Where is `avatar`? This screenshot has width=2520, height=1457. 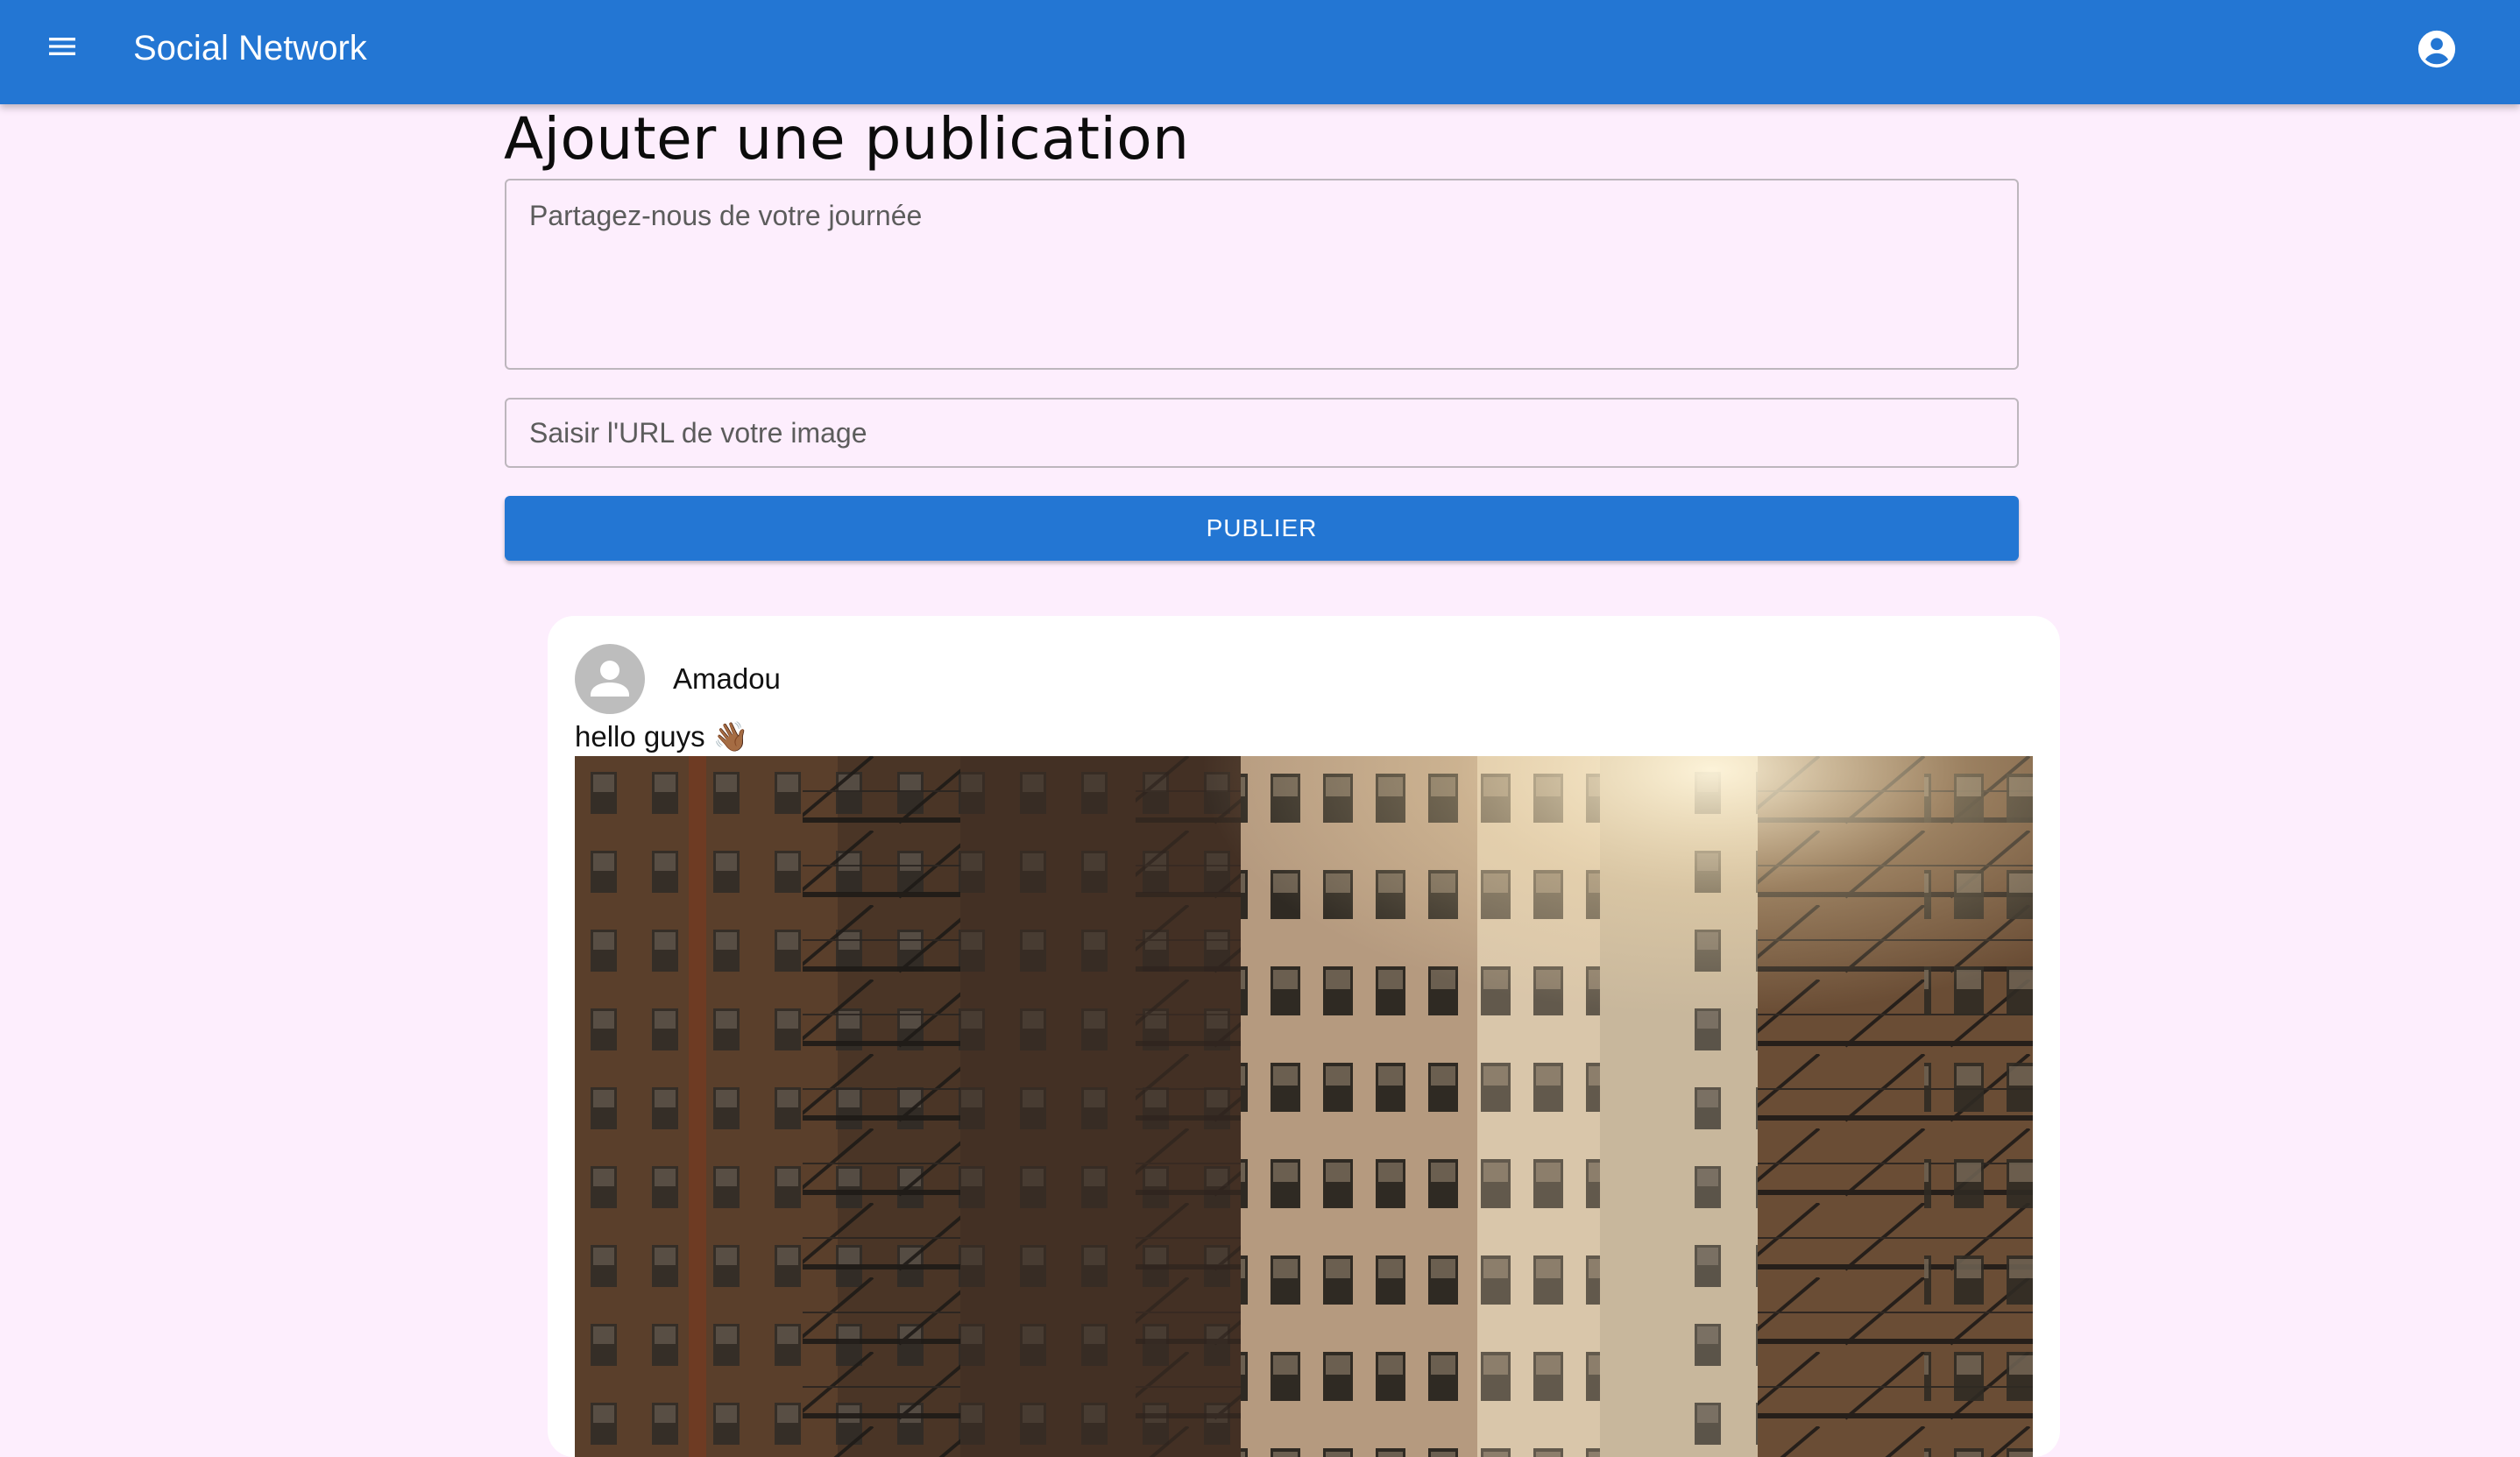
avatar is located at coordinates (610, 679).